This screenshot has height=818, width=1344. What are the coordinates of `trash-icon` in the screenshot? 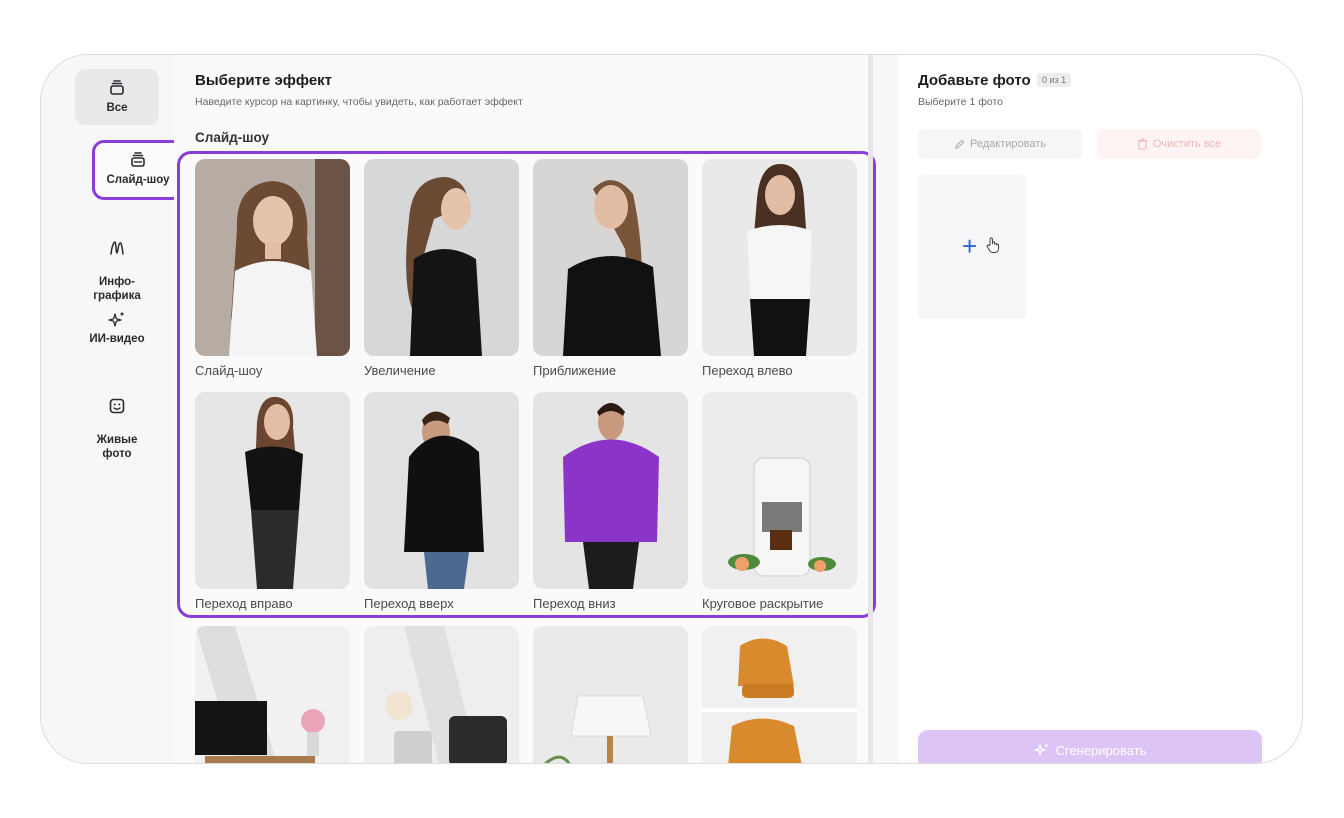 It's located at (1142, 144).